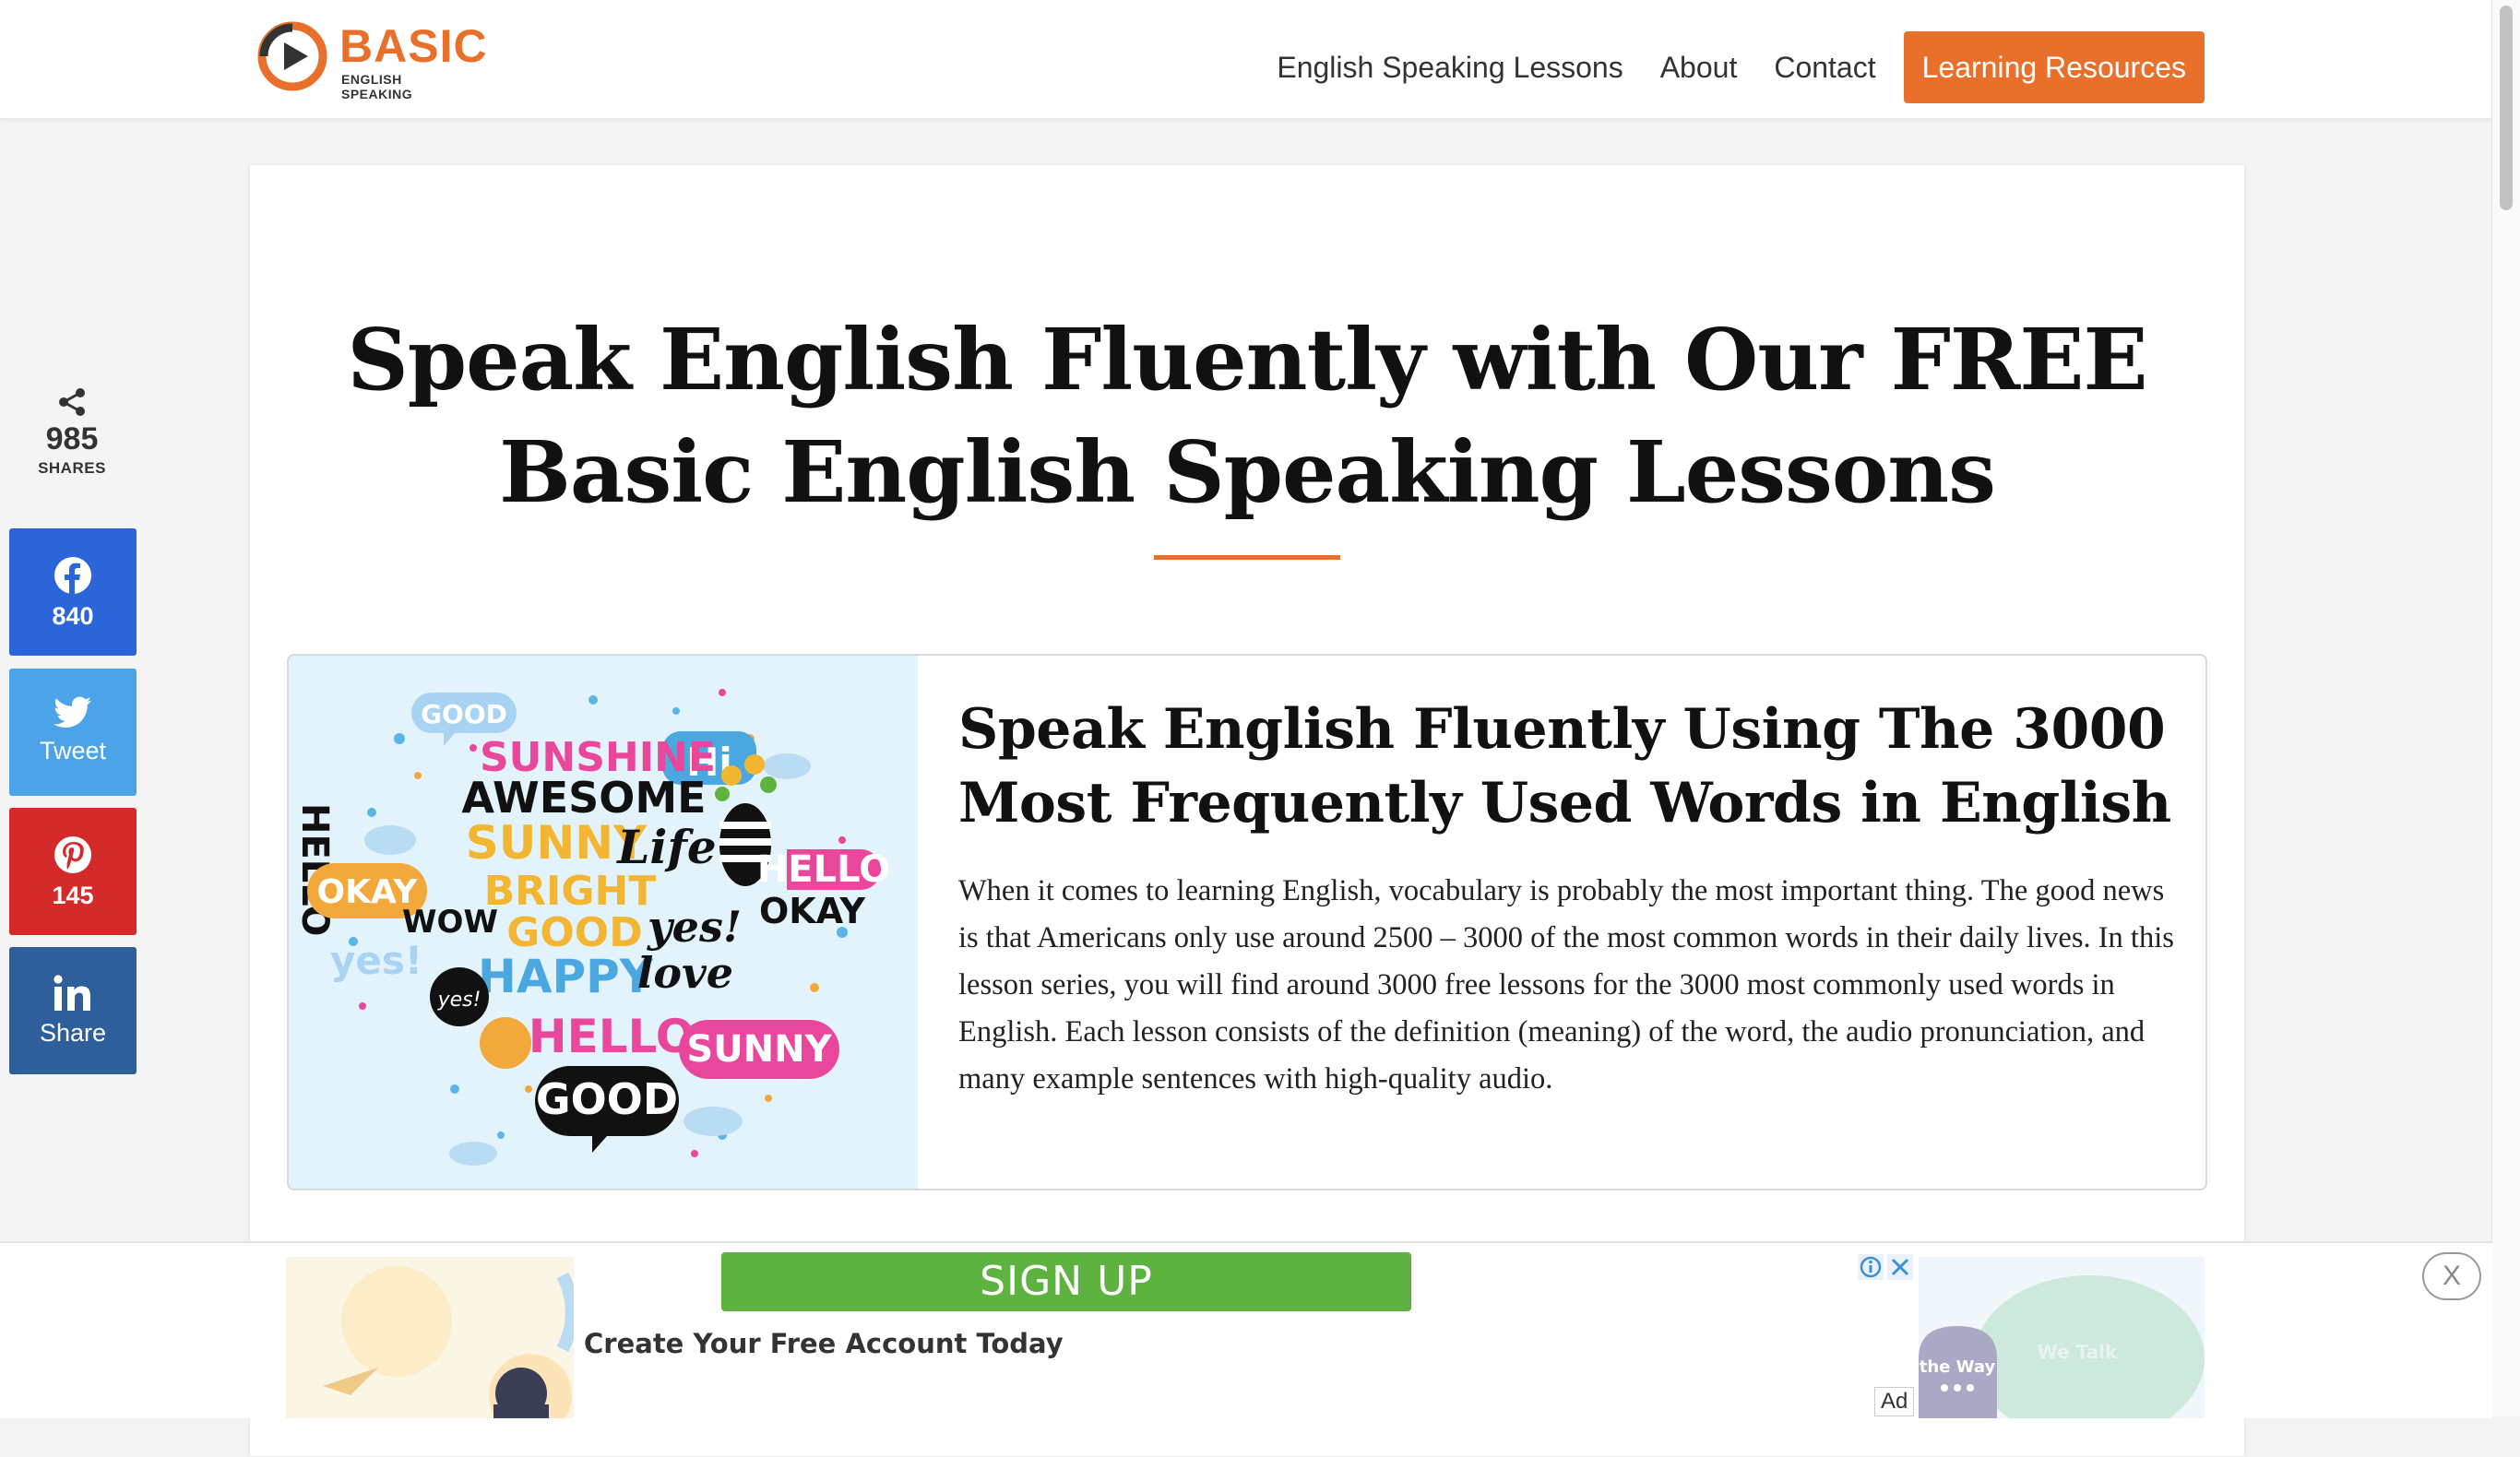 The width and height of the screenshot is (2520, 1457). Describe the element at coordinates (1958, 1367) in the screenshot. I see `ad-right-text-1: the Way` at that location.